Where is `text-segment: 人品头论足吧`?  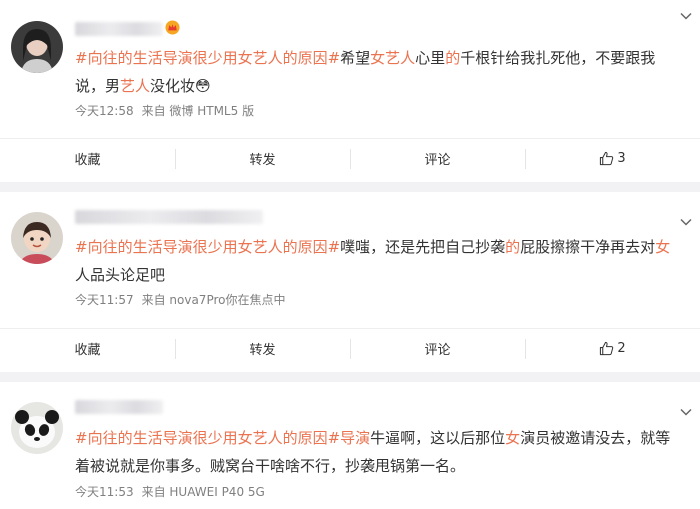 text-segment: 人品头论足吧 is located at coordinates (120, 275).